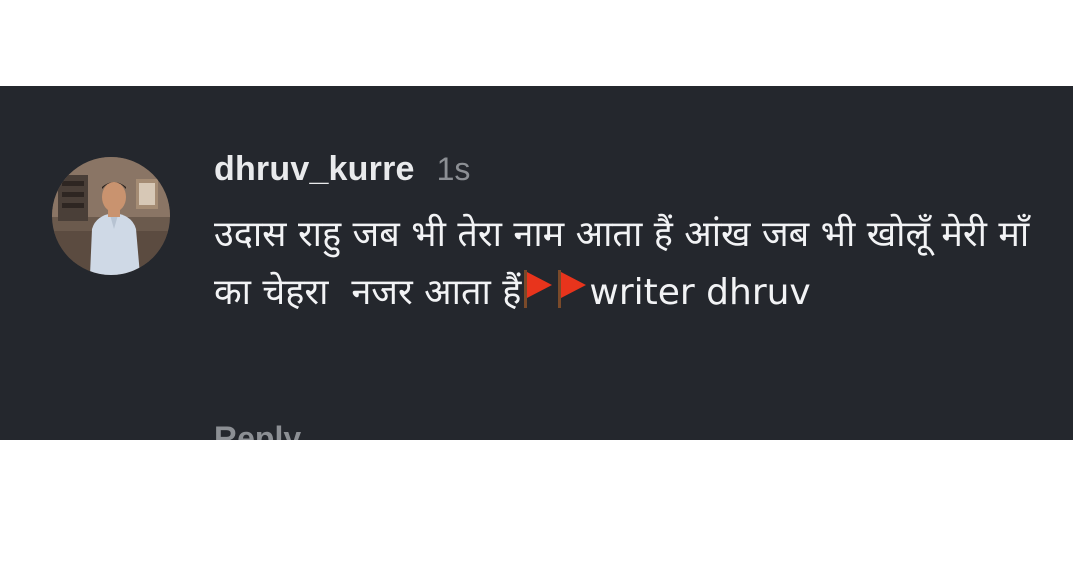 This screenshot has width=1073, height=561. I want to click on timestamp: 1s, so click(453, 169).